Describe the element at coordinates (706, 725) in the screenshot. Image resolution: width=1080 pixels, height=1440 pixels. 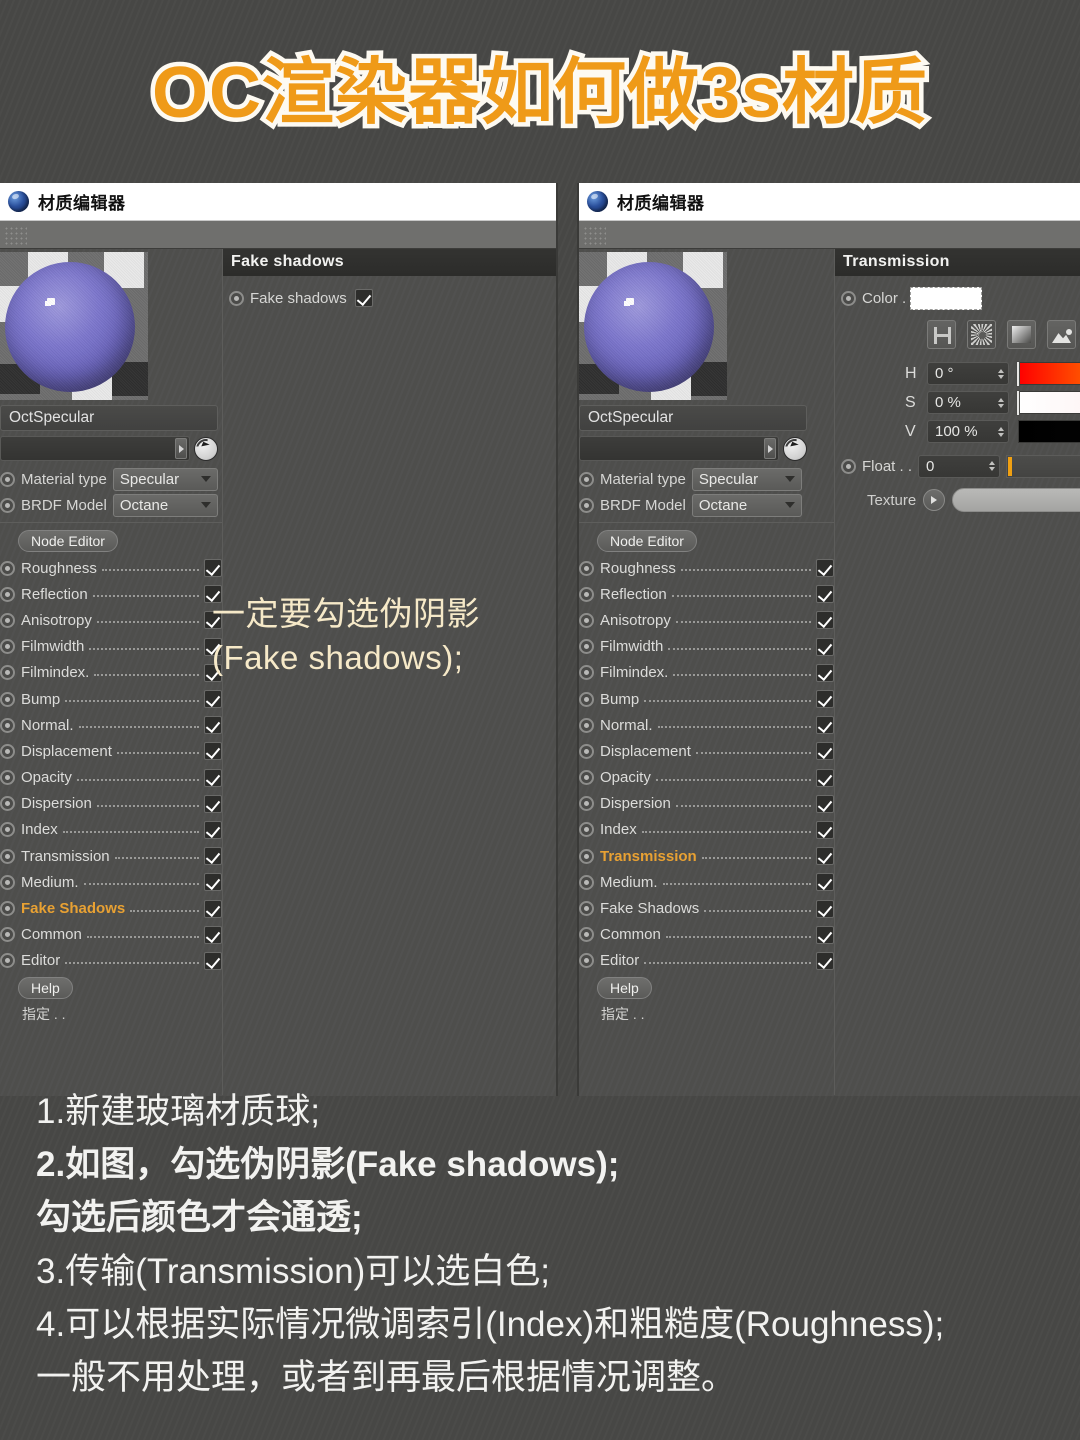
I see `channel-row-normal: Normal.` at that location.